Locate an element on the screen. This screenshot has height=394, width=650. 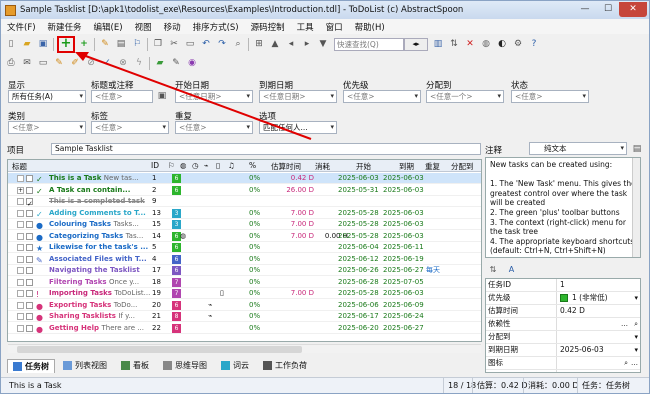
col-recurrence: 重复 is located at coordinates (432, 166).